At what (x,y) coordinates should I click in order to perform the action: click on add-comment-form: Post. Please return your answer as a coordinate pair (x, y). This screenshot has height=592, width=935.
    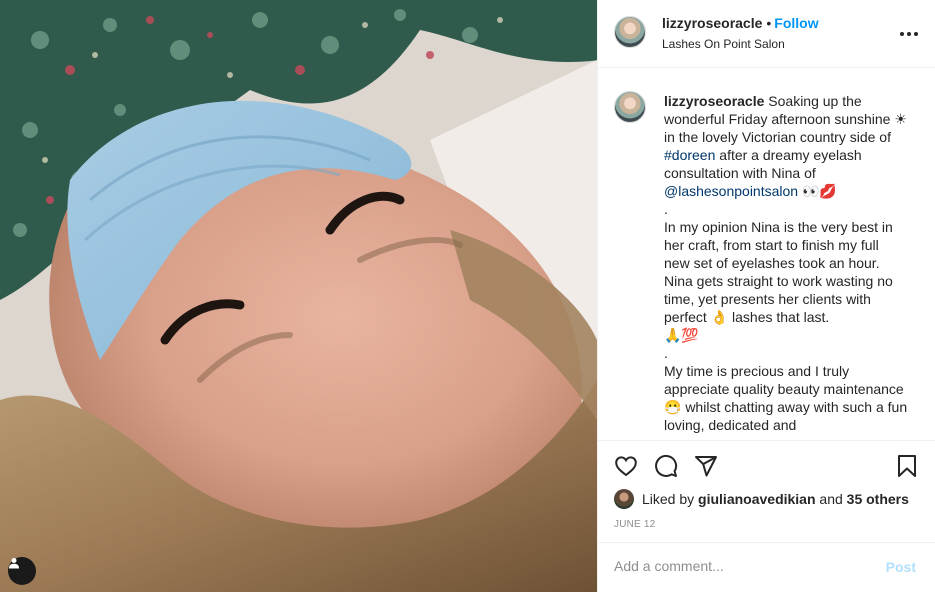
    Looking at the image, I should click on (766, 567).